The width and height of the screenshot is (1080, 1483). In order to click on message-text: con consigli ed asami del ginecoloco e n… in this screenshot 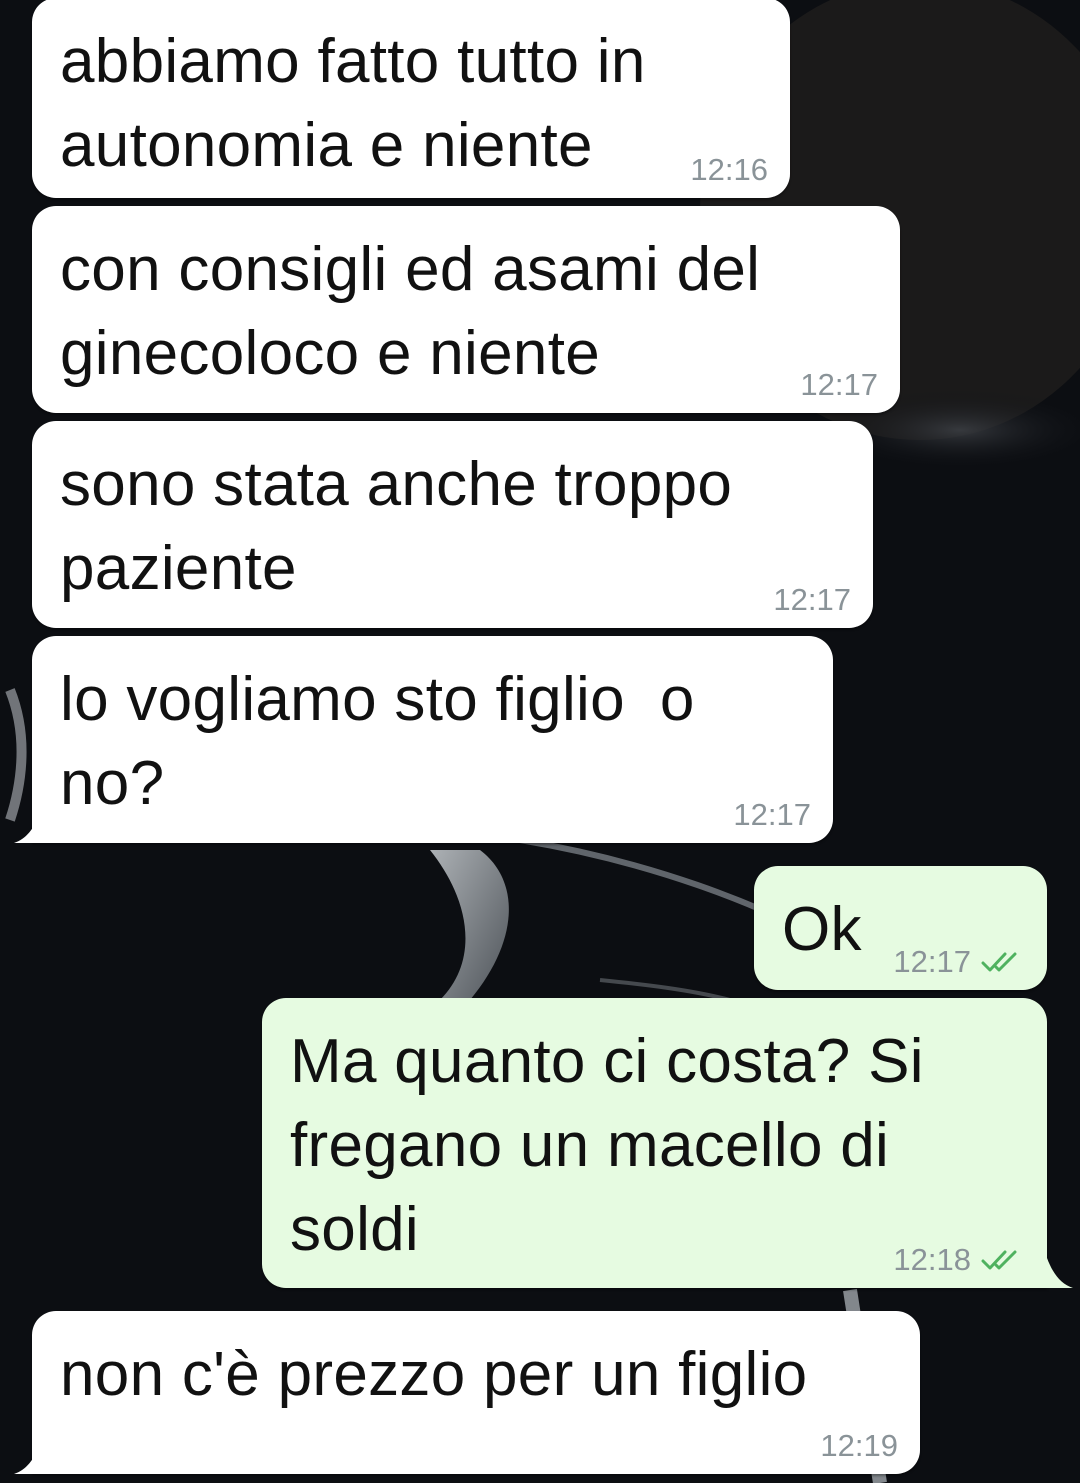, I will do `click(410, 311)`.